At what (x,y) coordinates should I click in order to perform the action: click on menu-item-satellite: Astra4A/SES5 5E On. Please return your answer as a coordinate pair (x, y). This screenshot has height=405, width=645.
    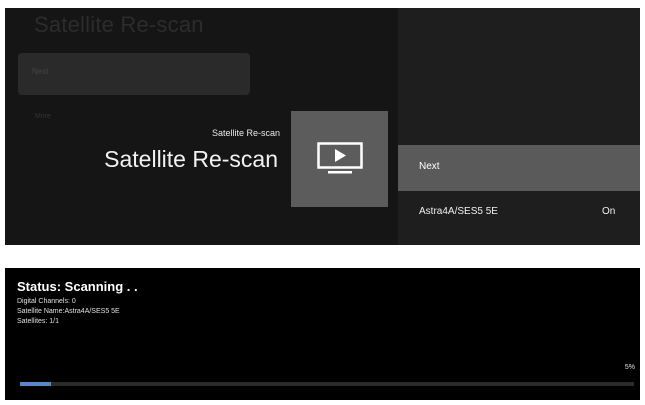
    Looking at the image, I should click on (519, 212).